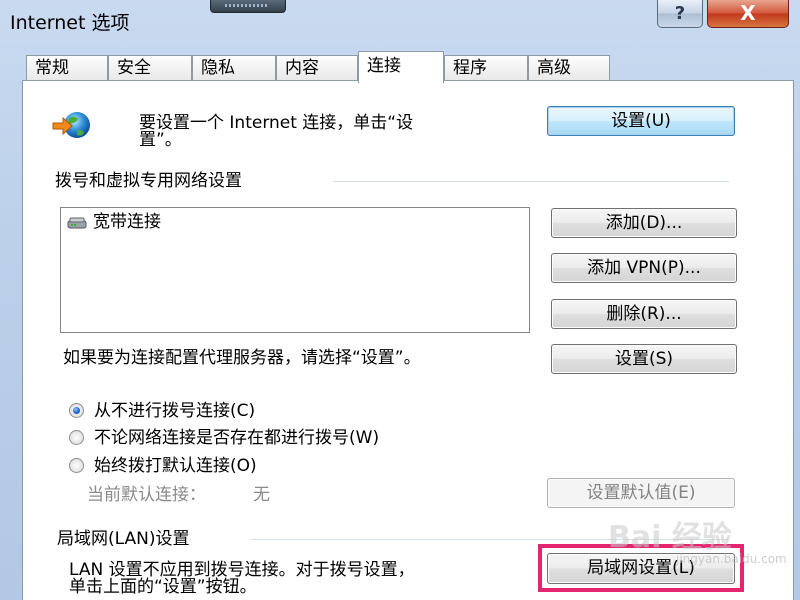  I want to click on connections-listbox: 宽带连接, so click(295, 270).